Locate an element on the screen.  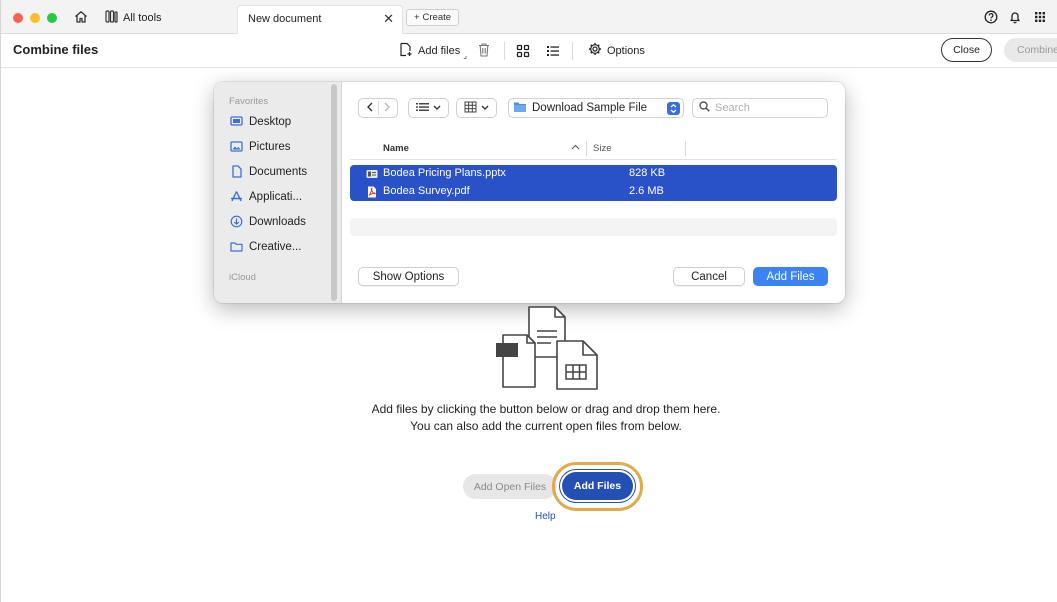
gear-icon is located at coordinates (595, 50).